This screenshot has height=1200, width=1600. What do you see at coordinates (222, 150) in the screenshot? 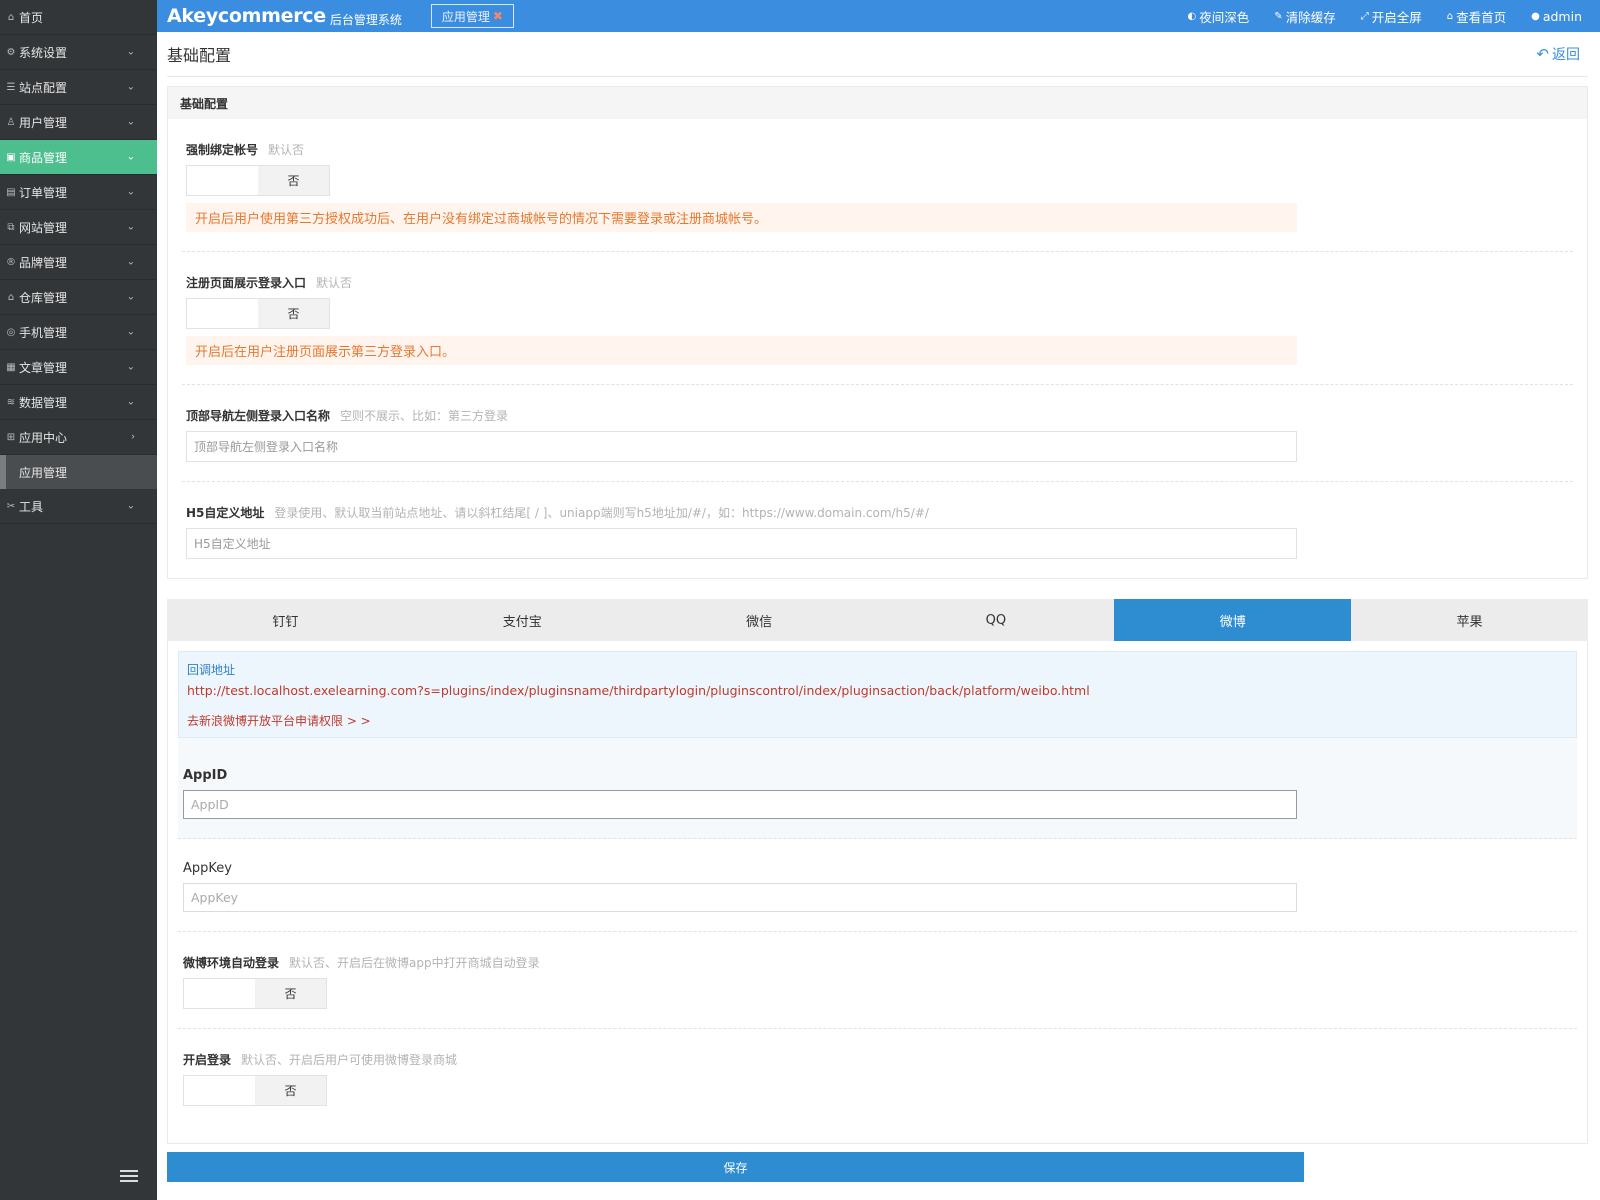
I see `field-label: 强制绑定帐号` at bounding box center [222, 150].